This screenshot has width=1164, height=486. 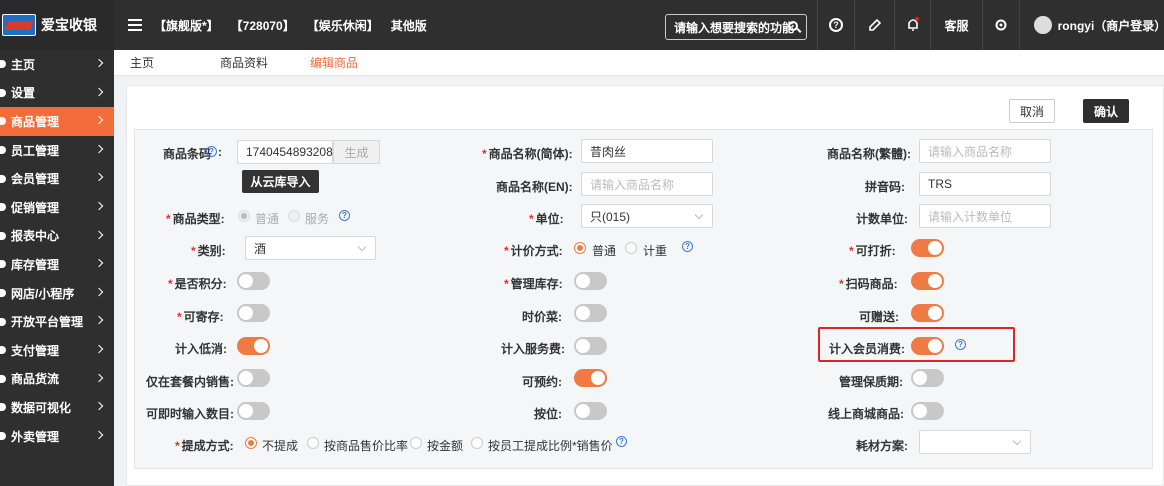 I want to click on tab-edit-product: 编辑商品, so click(x=334, y=62).